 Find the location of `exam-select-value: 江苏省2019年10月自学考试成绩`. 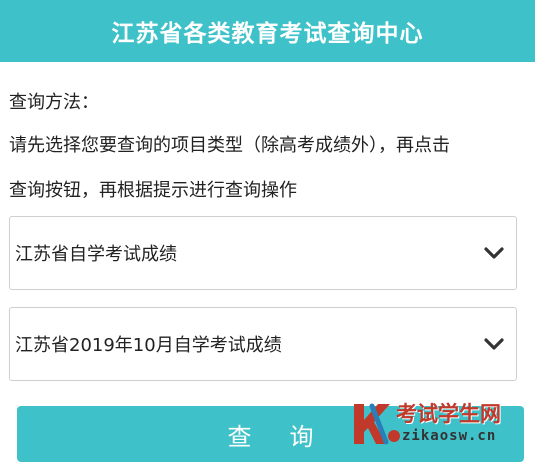

exam-select-value: 江苏省2019年10月自学考试成绩 is located at coordinates (148, 345).